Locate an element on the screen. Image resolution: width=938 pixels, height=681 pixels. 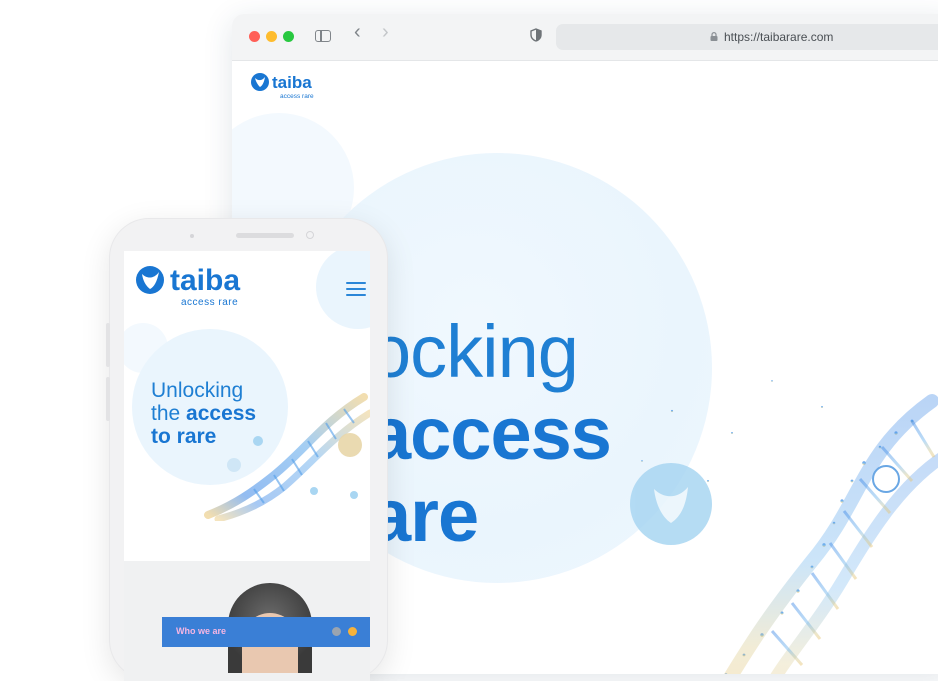
forward-arrow-icon: › is located at coordinates (385, 32).